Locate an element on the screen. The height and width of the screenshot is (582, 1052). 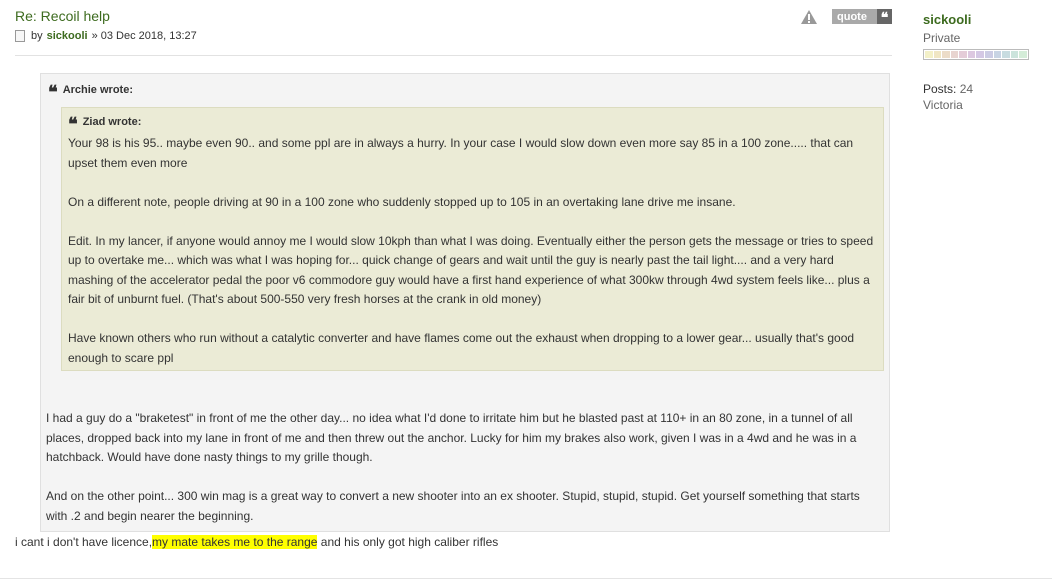
reply-highlight: my mate takes me to the range is located at coordinates (235, 542).